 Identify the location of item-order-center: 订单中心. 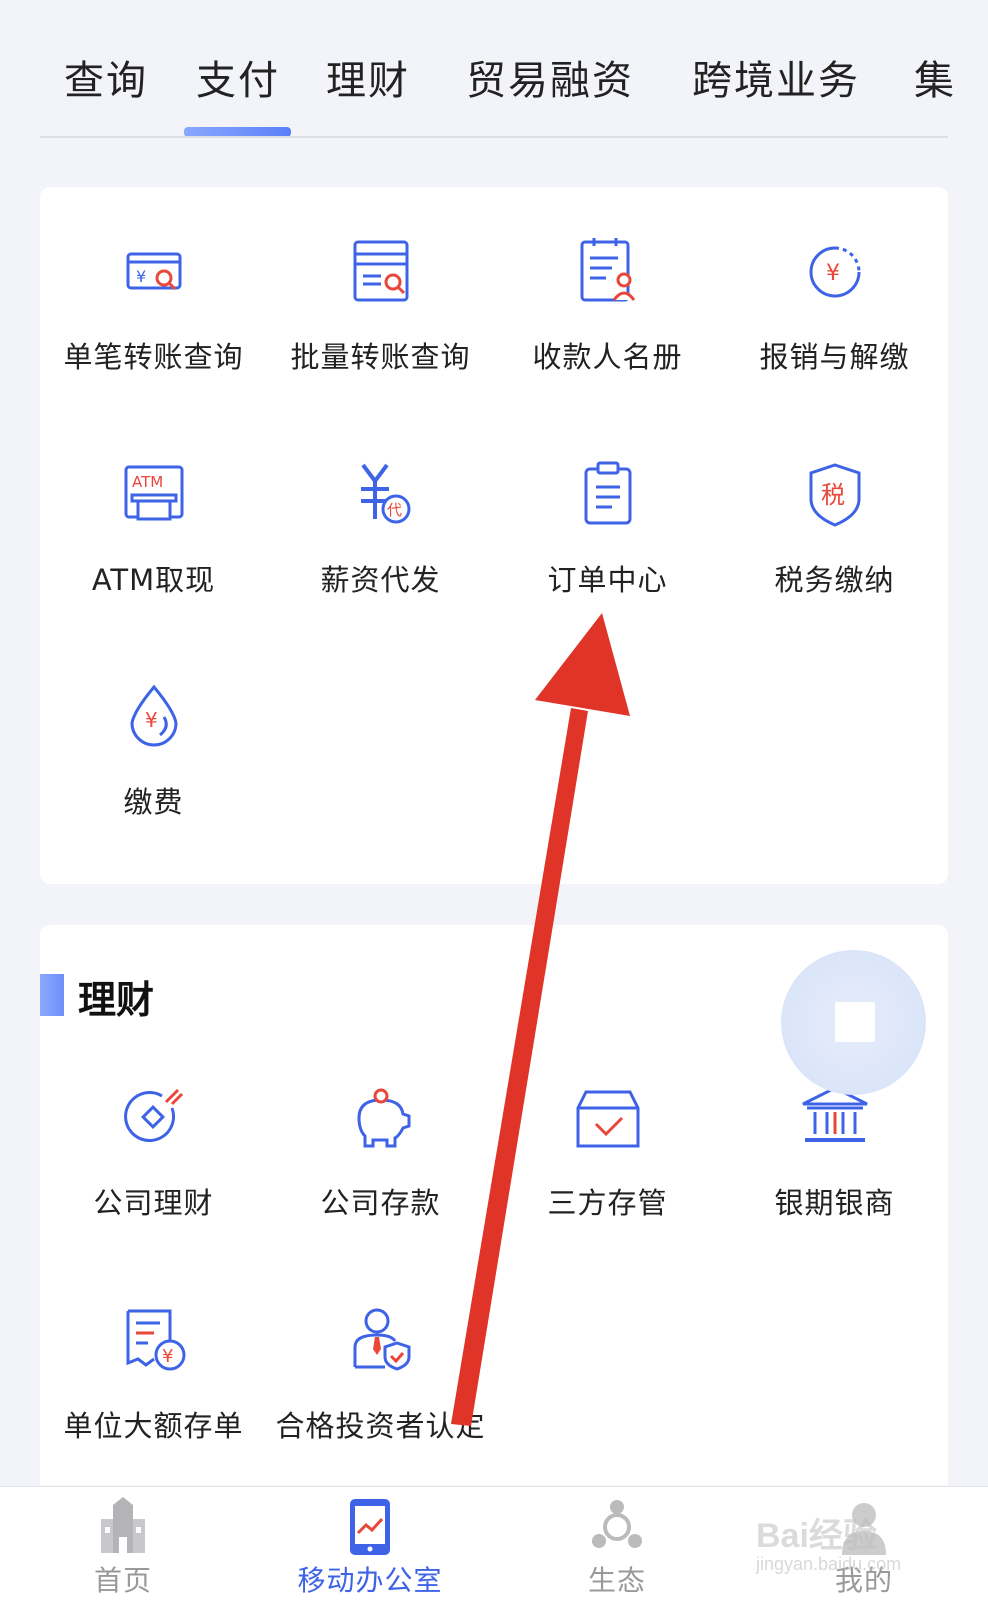
(607, 527).